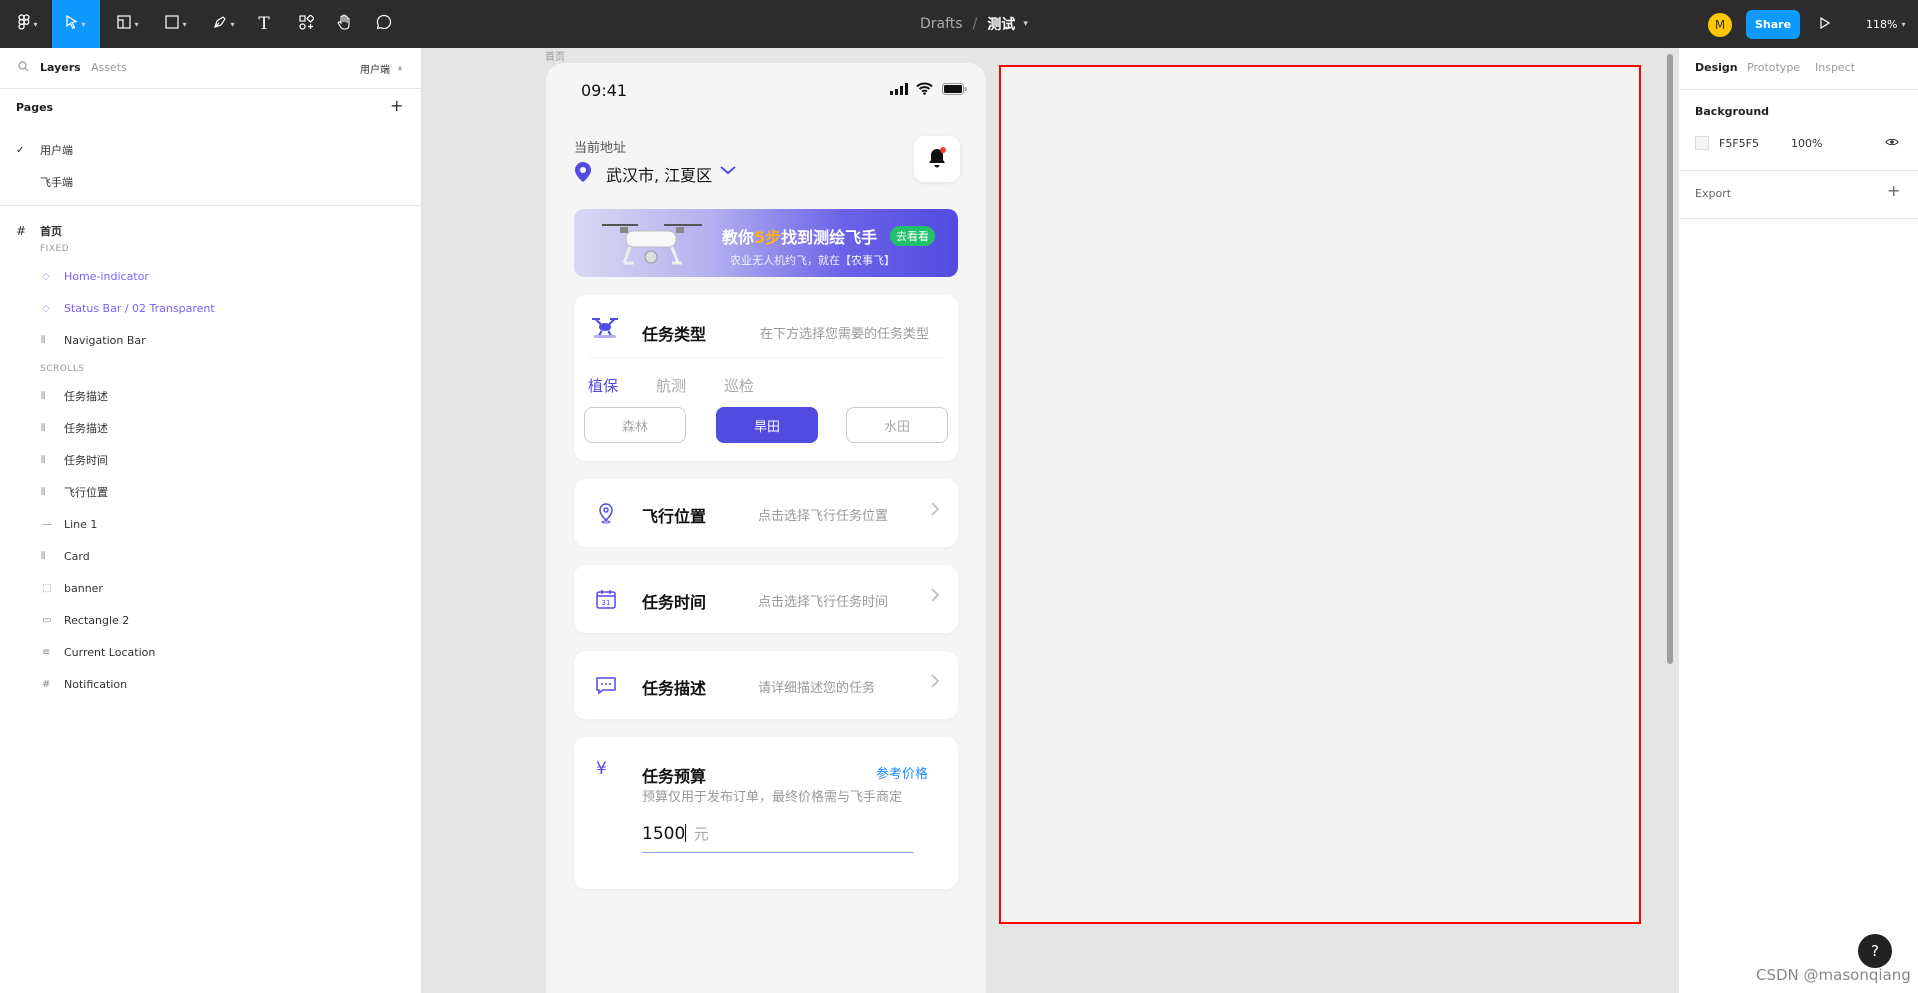 This screenshot has width=1918, height=993. What do you see at coordinates (96, 684) in the screenshot?
I see `layer-label: Notification` at bounding box center [96, 684].